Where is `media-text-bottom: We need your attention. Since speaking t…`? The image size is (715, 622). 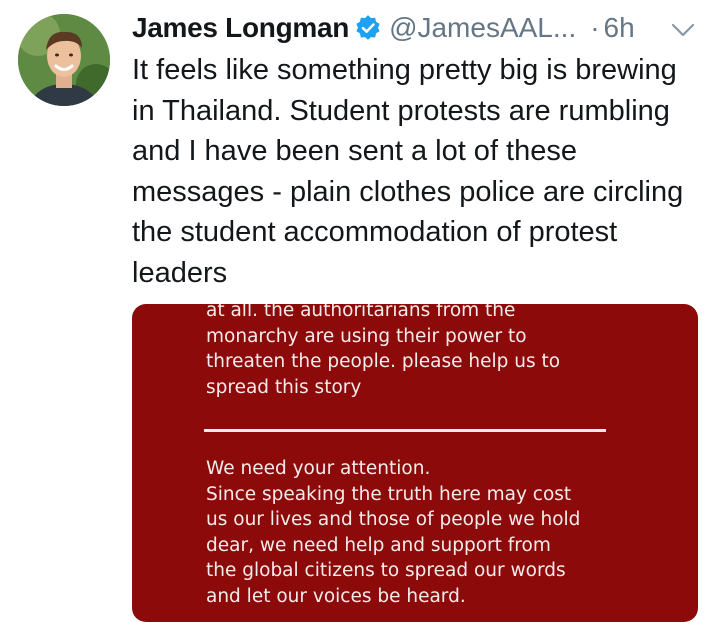 media-text-bottom: We need your attention. Since speaking t… is located at coordinates (393, 532).